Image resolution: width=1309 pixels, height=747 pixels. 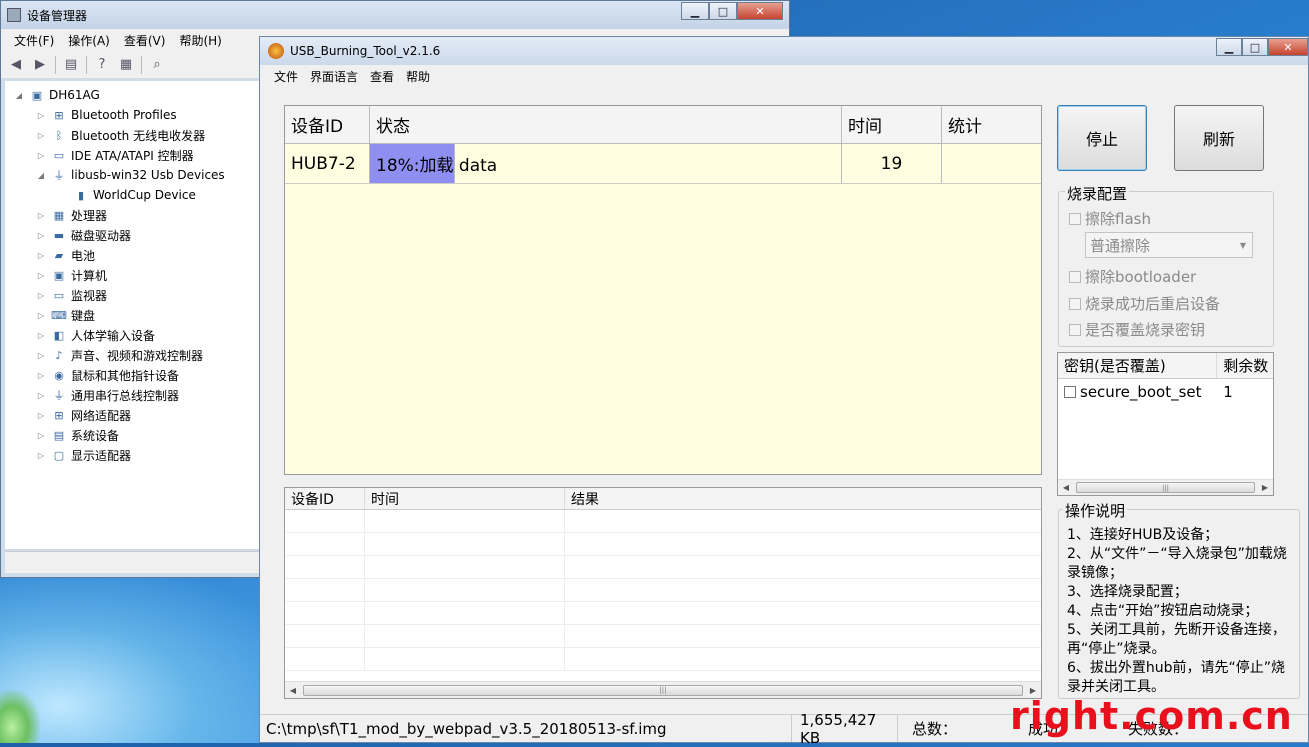 What do you see at coordinates (89, 40) in the screenshot?
I see `menu-action: 操作(A)` at bounding box center [89, 40].